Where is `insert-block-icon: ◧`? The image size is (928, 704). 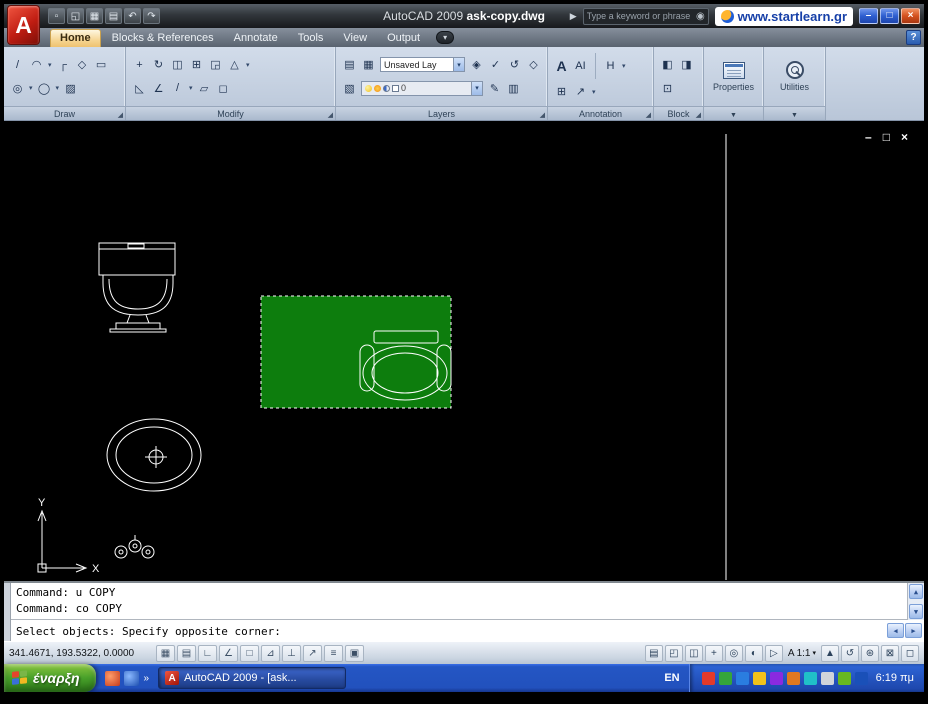 insert-block-icon: ◧ is located at coordinates (667, 65).